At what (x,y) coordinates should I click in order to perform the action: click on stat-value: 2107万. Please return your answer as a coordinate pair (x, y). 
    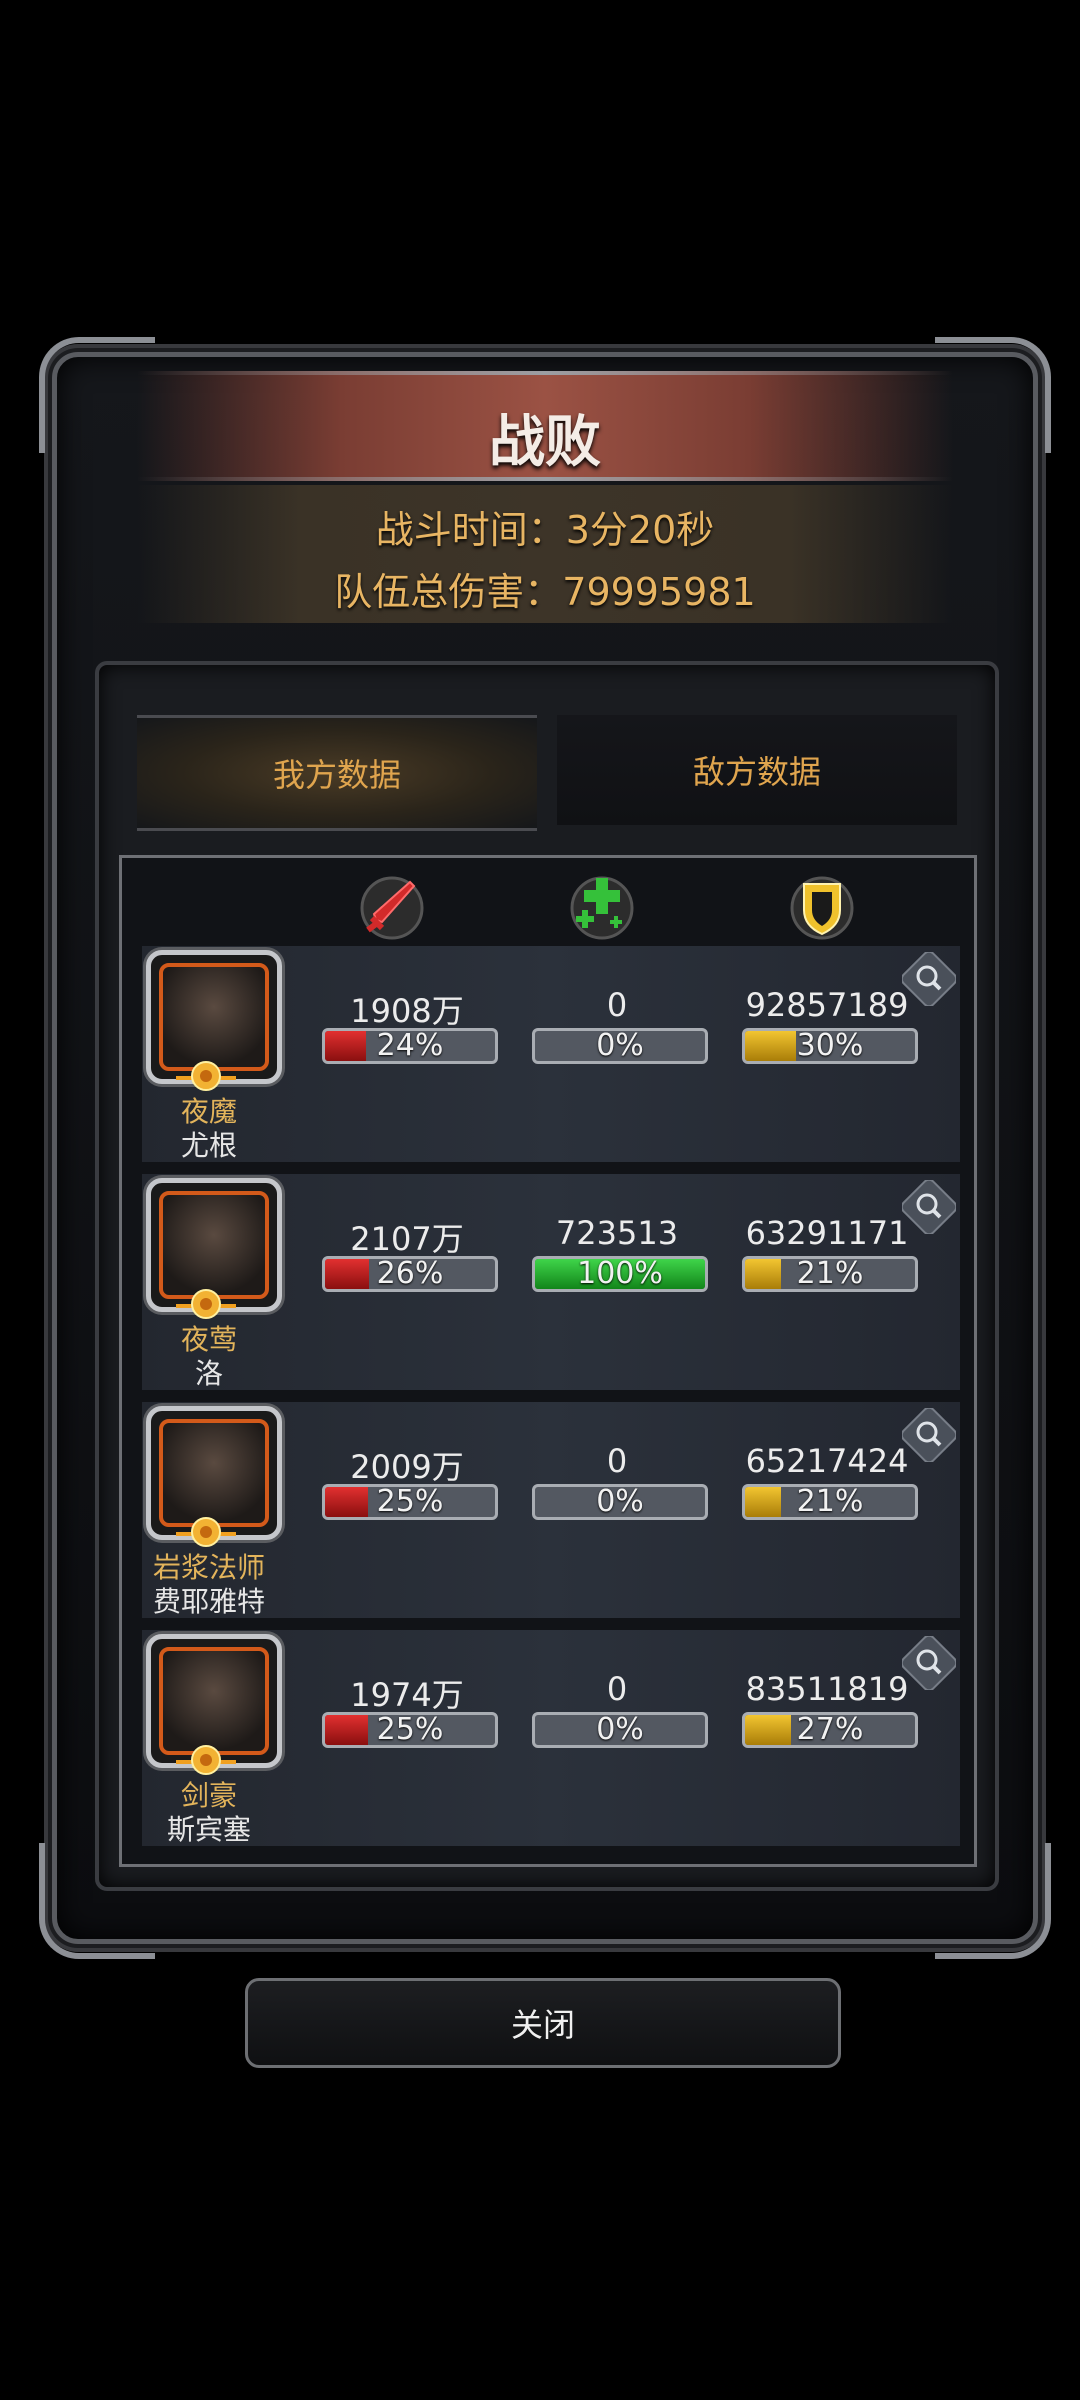
    Looking at the image, I should click on (407, 1239).